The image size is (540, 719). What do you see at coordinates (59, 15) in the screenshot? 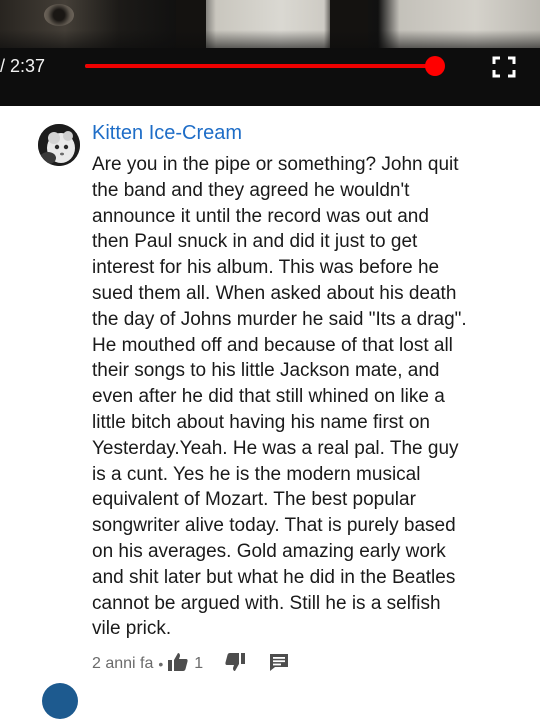
I see `video-frame-detail` at bounding box center [59, 15].